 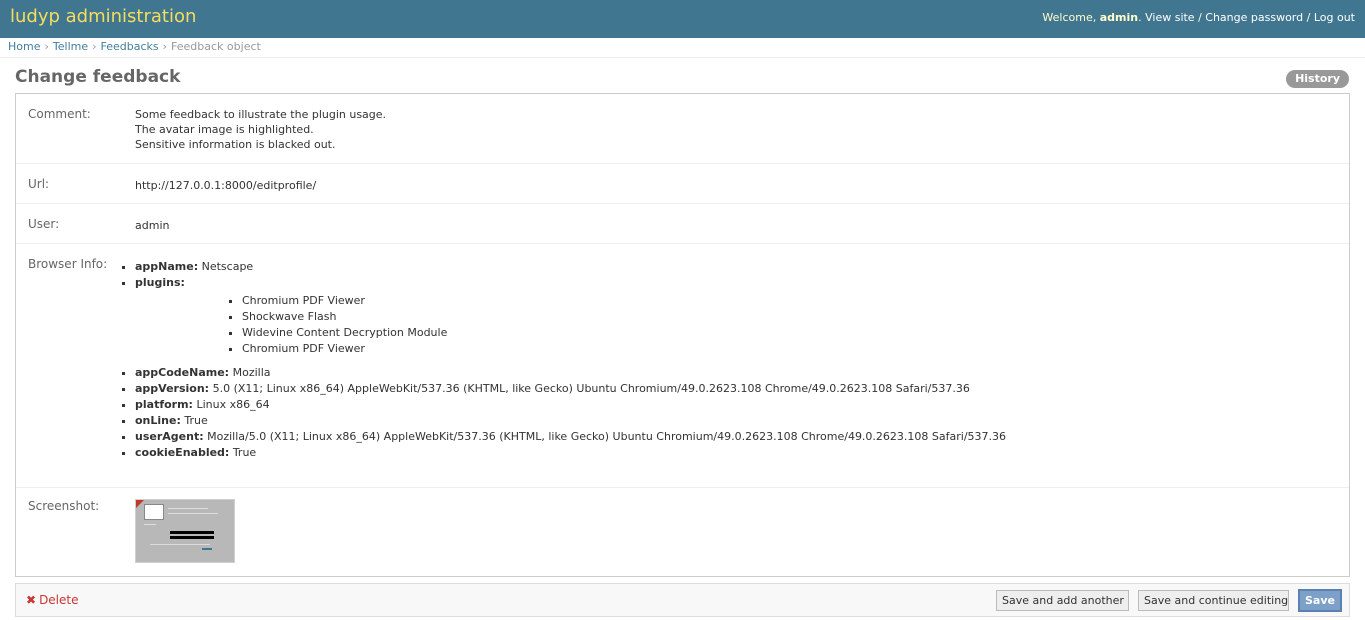 I want to click on username: admin, so click(x=1119, y=17).